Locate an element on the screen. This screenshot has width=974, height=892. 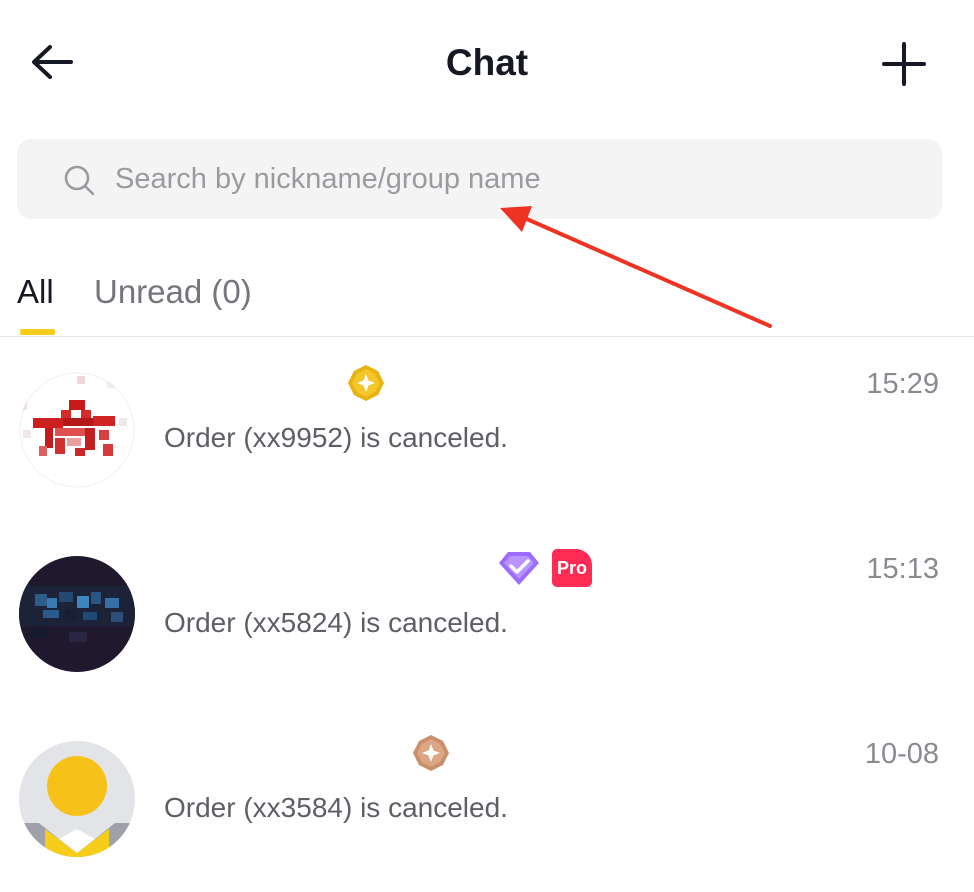
default-avatar-image is located at coordinates (77, 799).